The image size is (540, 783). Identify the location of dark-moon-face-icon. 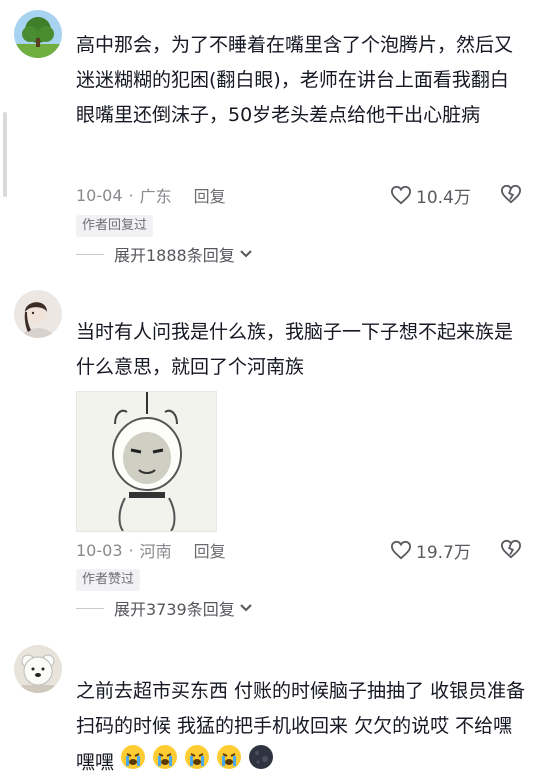
(261, 757).